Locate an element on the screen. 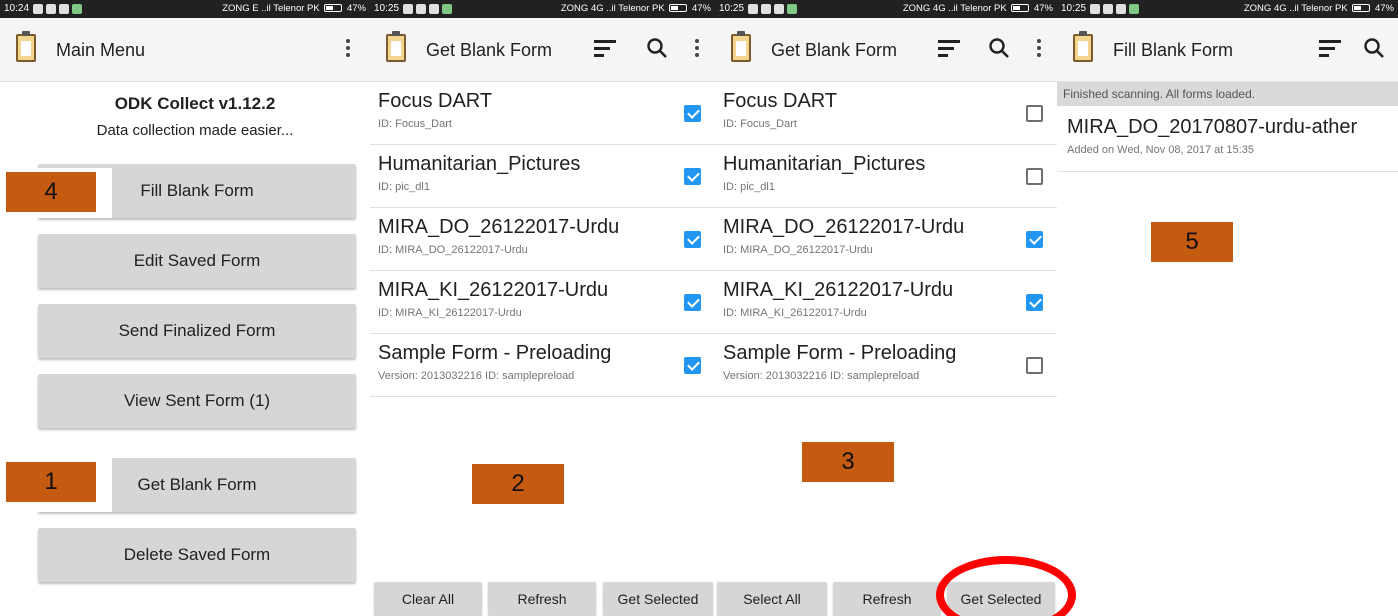 This screenshot has height=616, width=1398. page-title: Main Menu is located at coordinates (101, 50).